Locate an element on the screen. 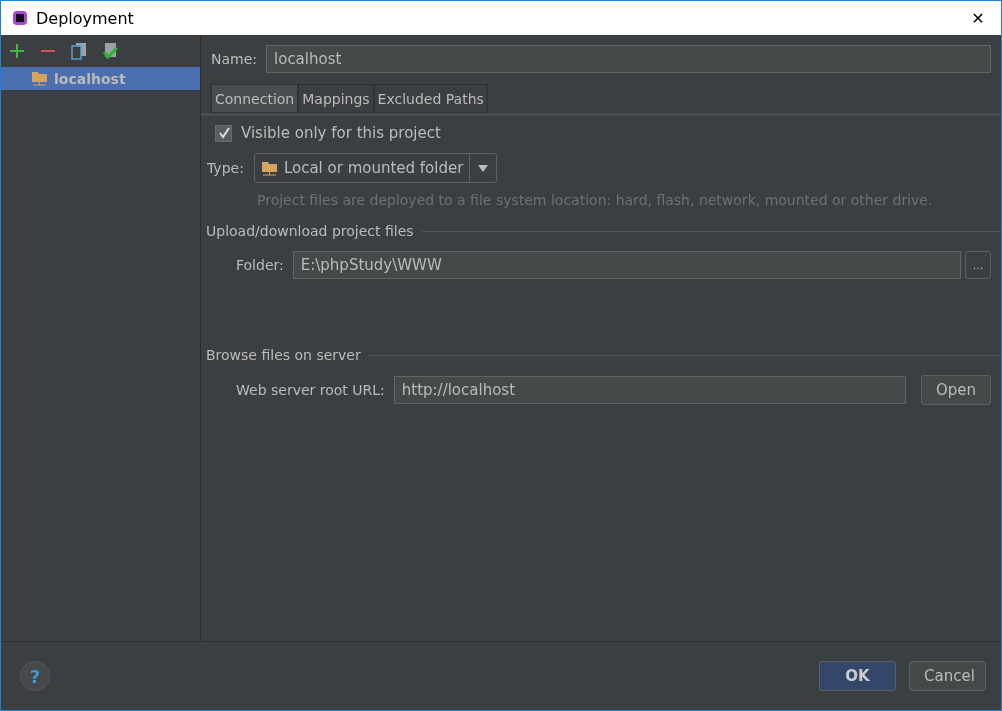 The width and height of the screenshot is (1002, 711). copy-icon is located at coordinates (79, 51).